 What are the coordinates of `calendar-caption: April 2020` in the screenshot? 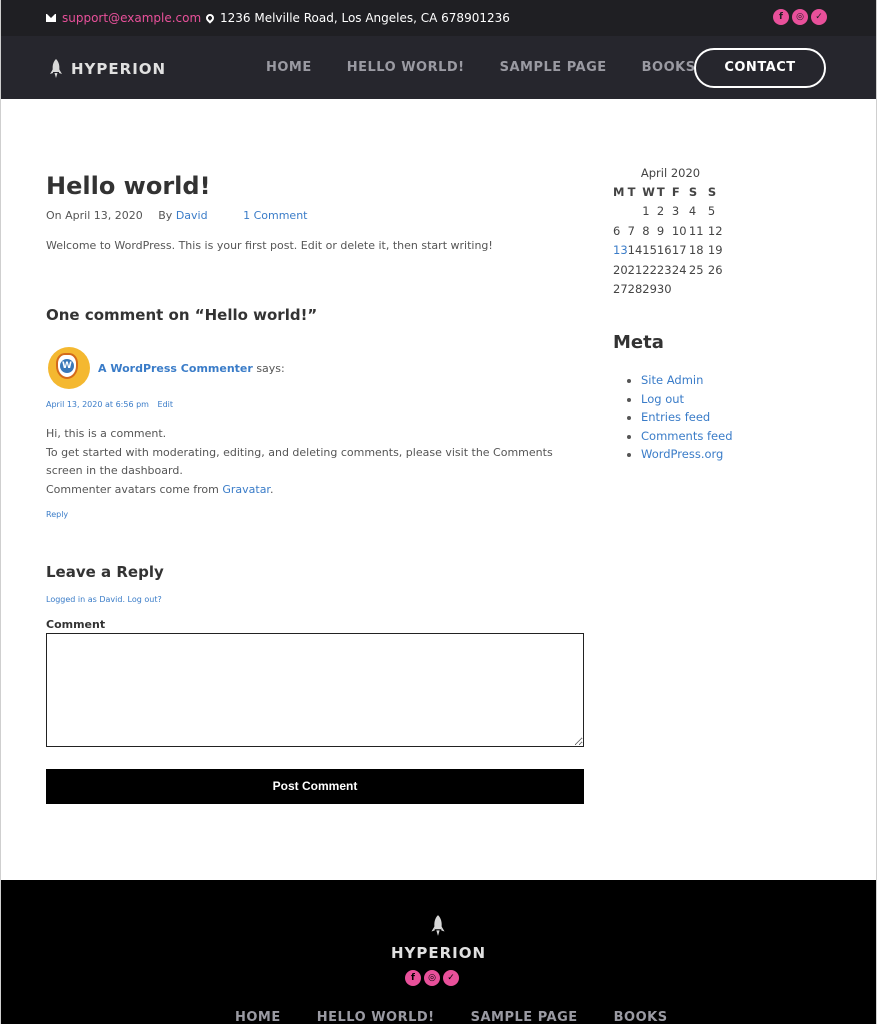 It's located at (670, 173).